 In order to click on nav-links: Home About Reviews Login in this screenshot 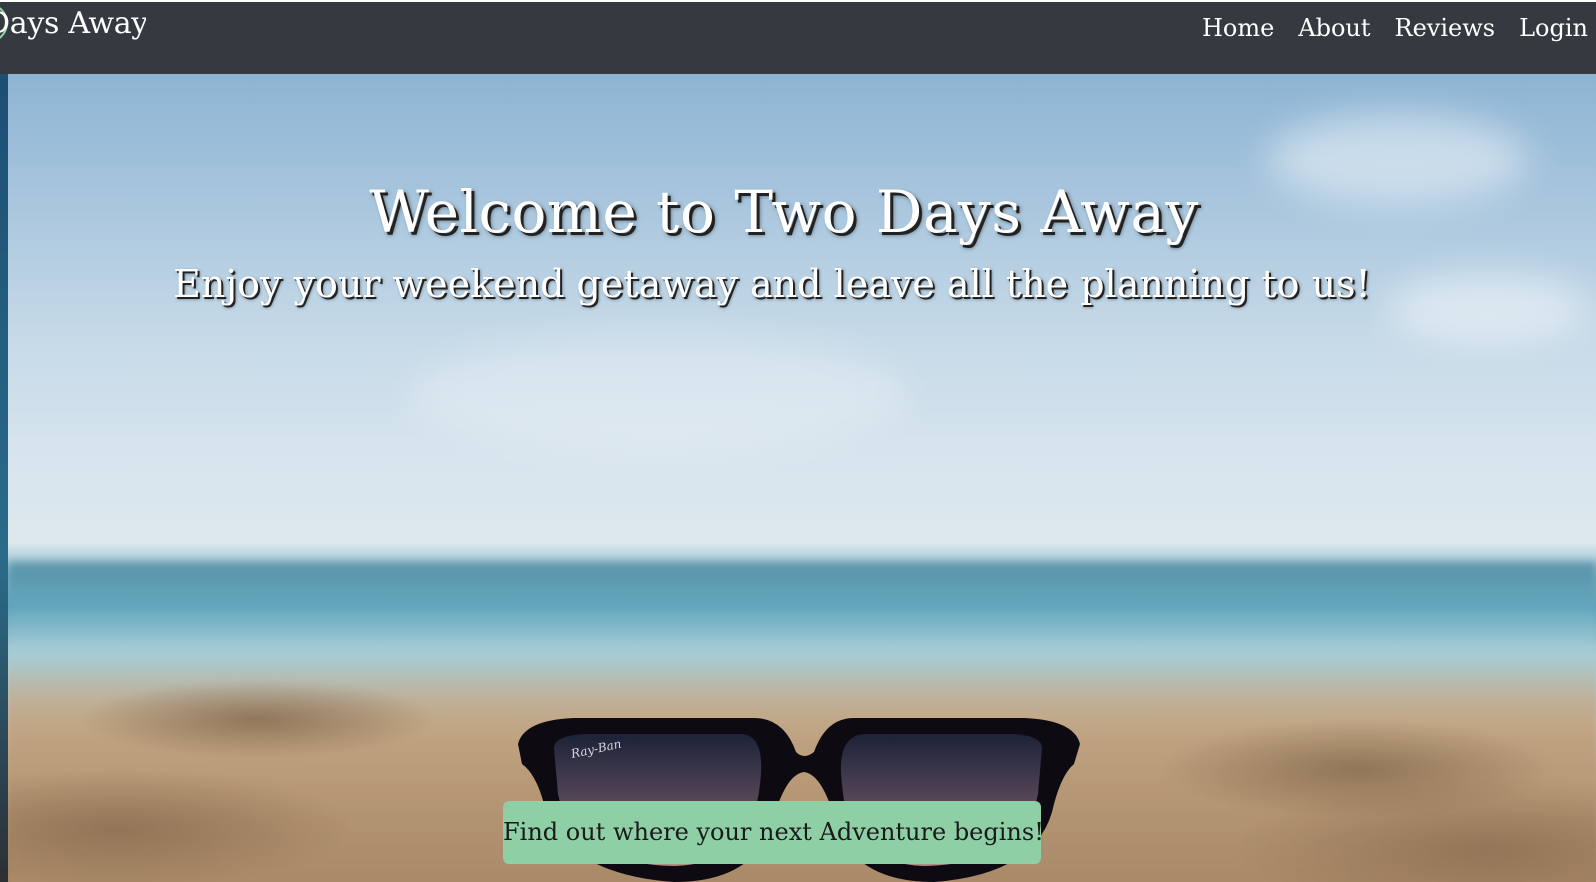, I will do `click(1393, 28)`.